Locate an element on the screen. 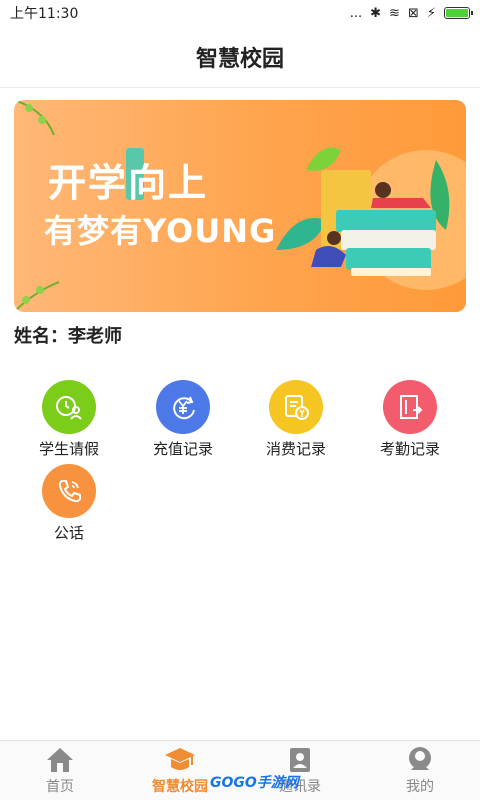 This screenshot has width=480, height=800. teacher-name: 姓名：李老师 is located at coordinates (68, 336).